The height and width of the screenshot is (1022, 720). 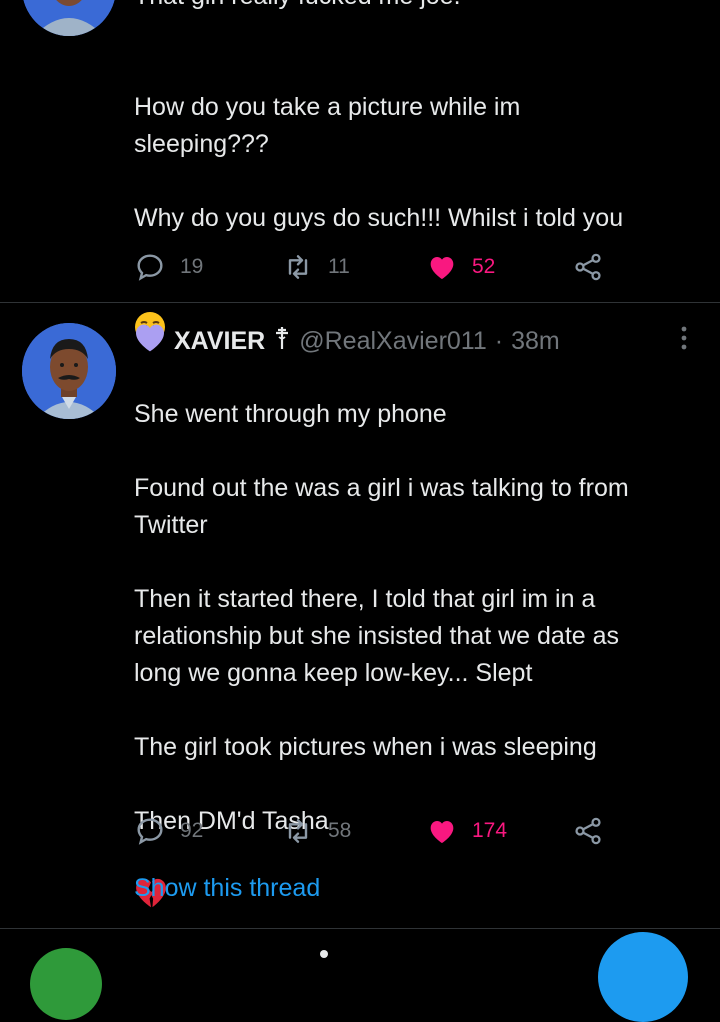 I want to click on tweet1-actions: 19 11 52, so click(x=374, y=267).